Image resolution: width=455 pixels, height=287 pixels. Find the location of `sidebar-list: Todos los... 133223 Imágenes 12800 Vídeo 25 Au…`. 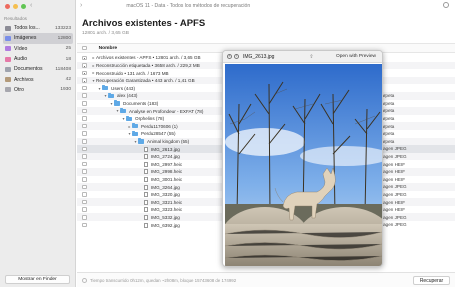

sidebar-list: Todos los... 133223 Imágenes 12800 Vídeo 25 Au… is located at coordinates (38, 59).